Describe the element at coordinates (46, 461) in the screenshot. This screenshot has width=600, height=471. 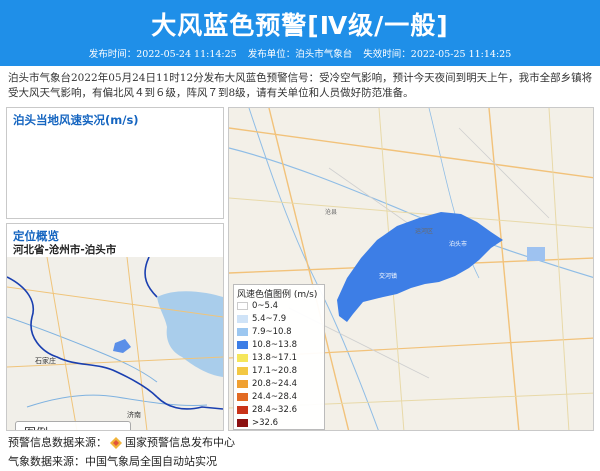
I see `weather-source-label: 气象数据来源：` at that location.